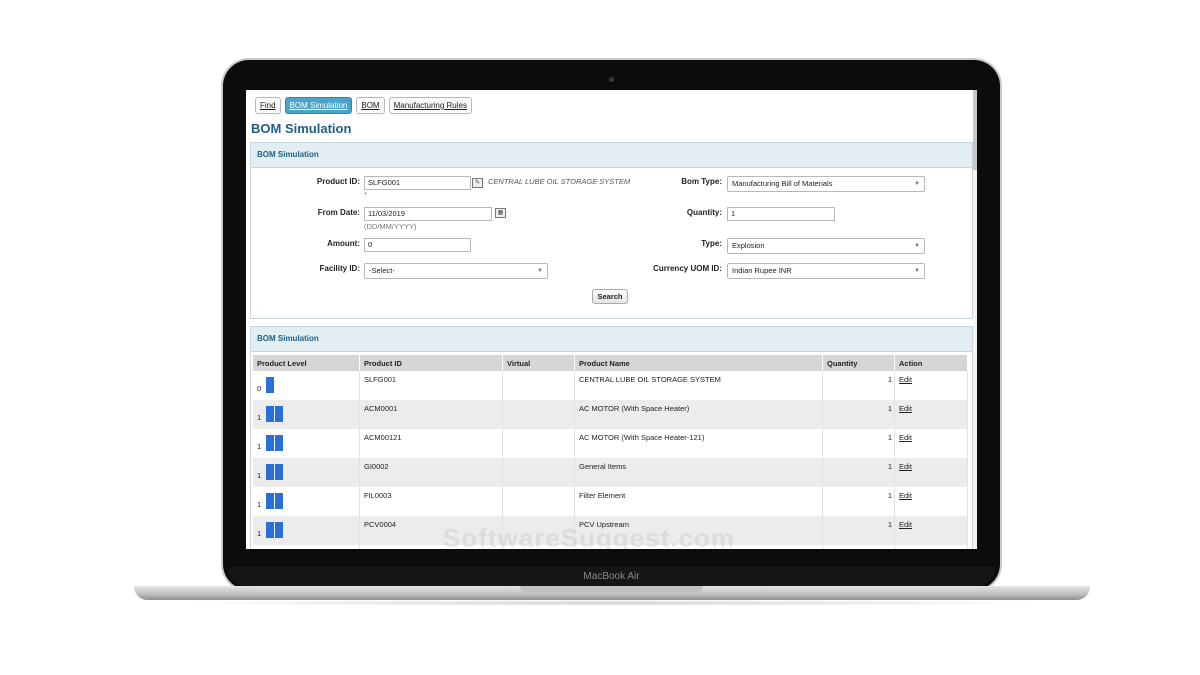  Describe the element at coordinates (698, 385) in the screenshot. I see `cell-product-name: CENTRAL LUBE OIL STORAGE SYSTEM` at that location.